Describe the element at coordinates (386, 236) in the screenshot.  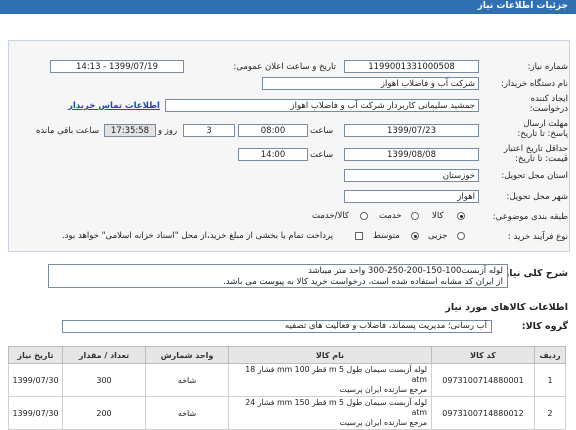
I see `process-option-medium: متوسط` at that location.